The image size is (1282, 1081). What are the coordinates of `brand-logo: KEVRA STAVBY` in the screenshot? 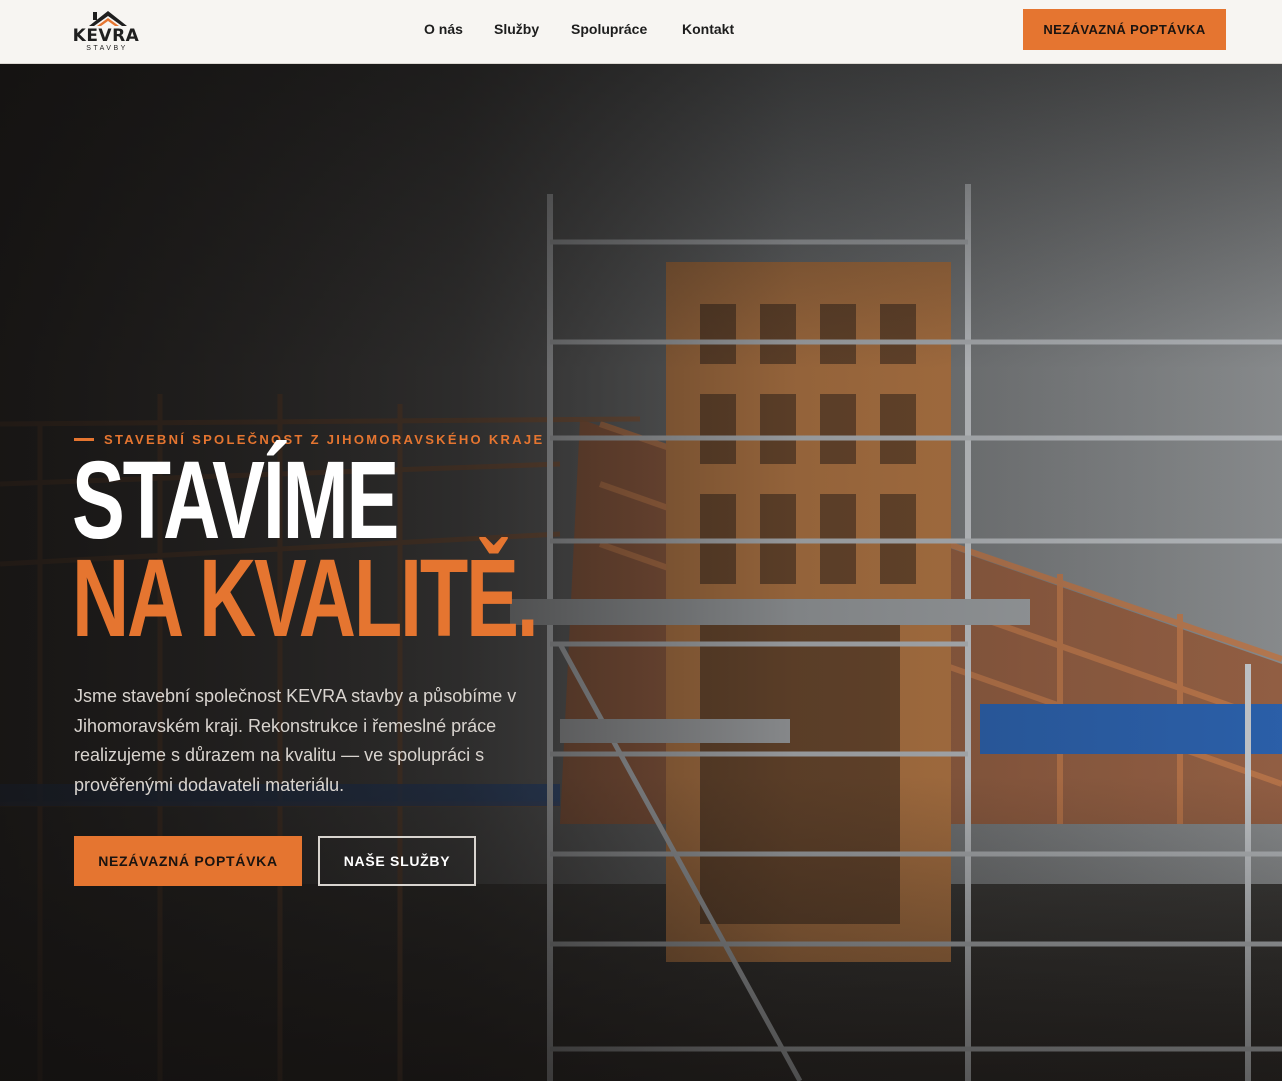 It's located at (107, 31).